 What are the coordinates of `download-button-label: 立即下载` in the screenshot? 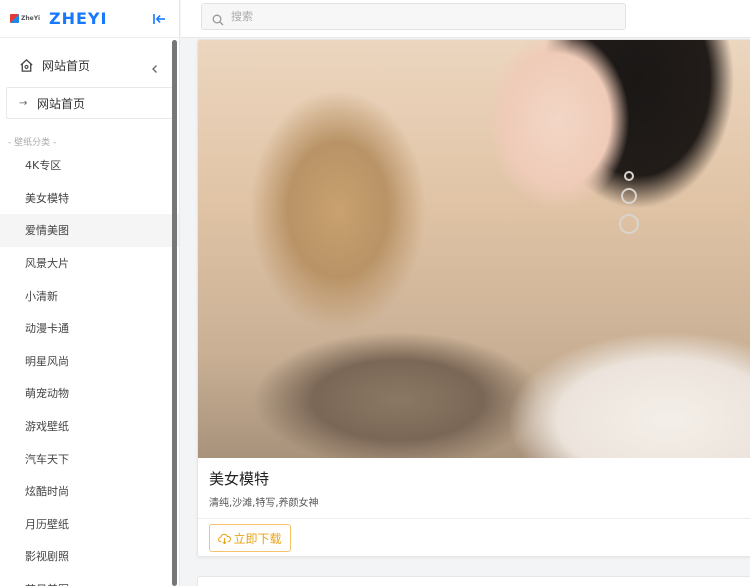 It's located at (257, 538).